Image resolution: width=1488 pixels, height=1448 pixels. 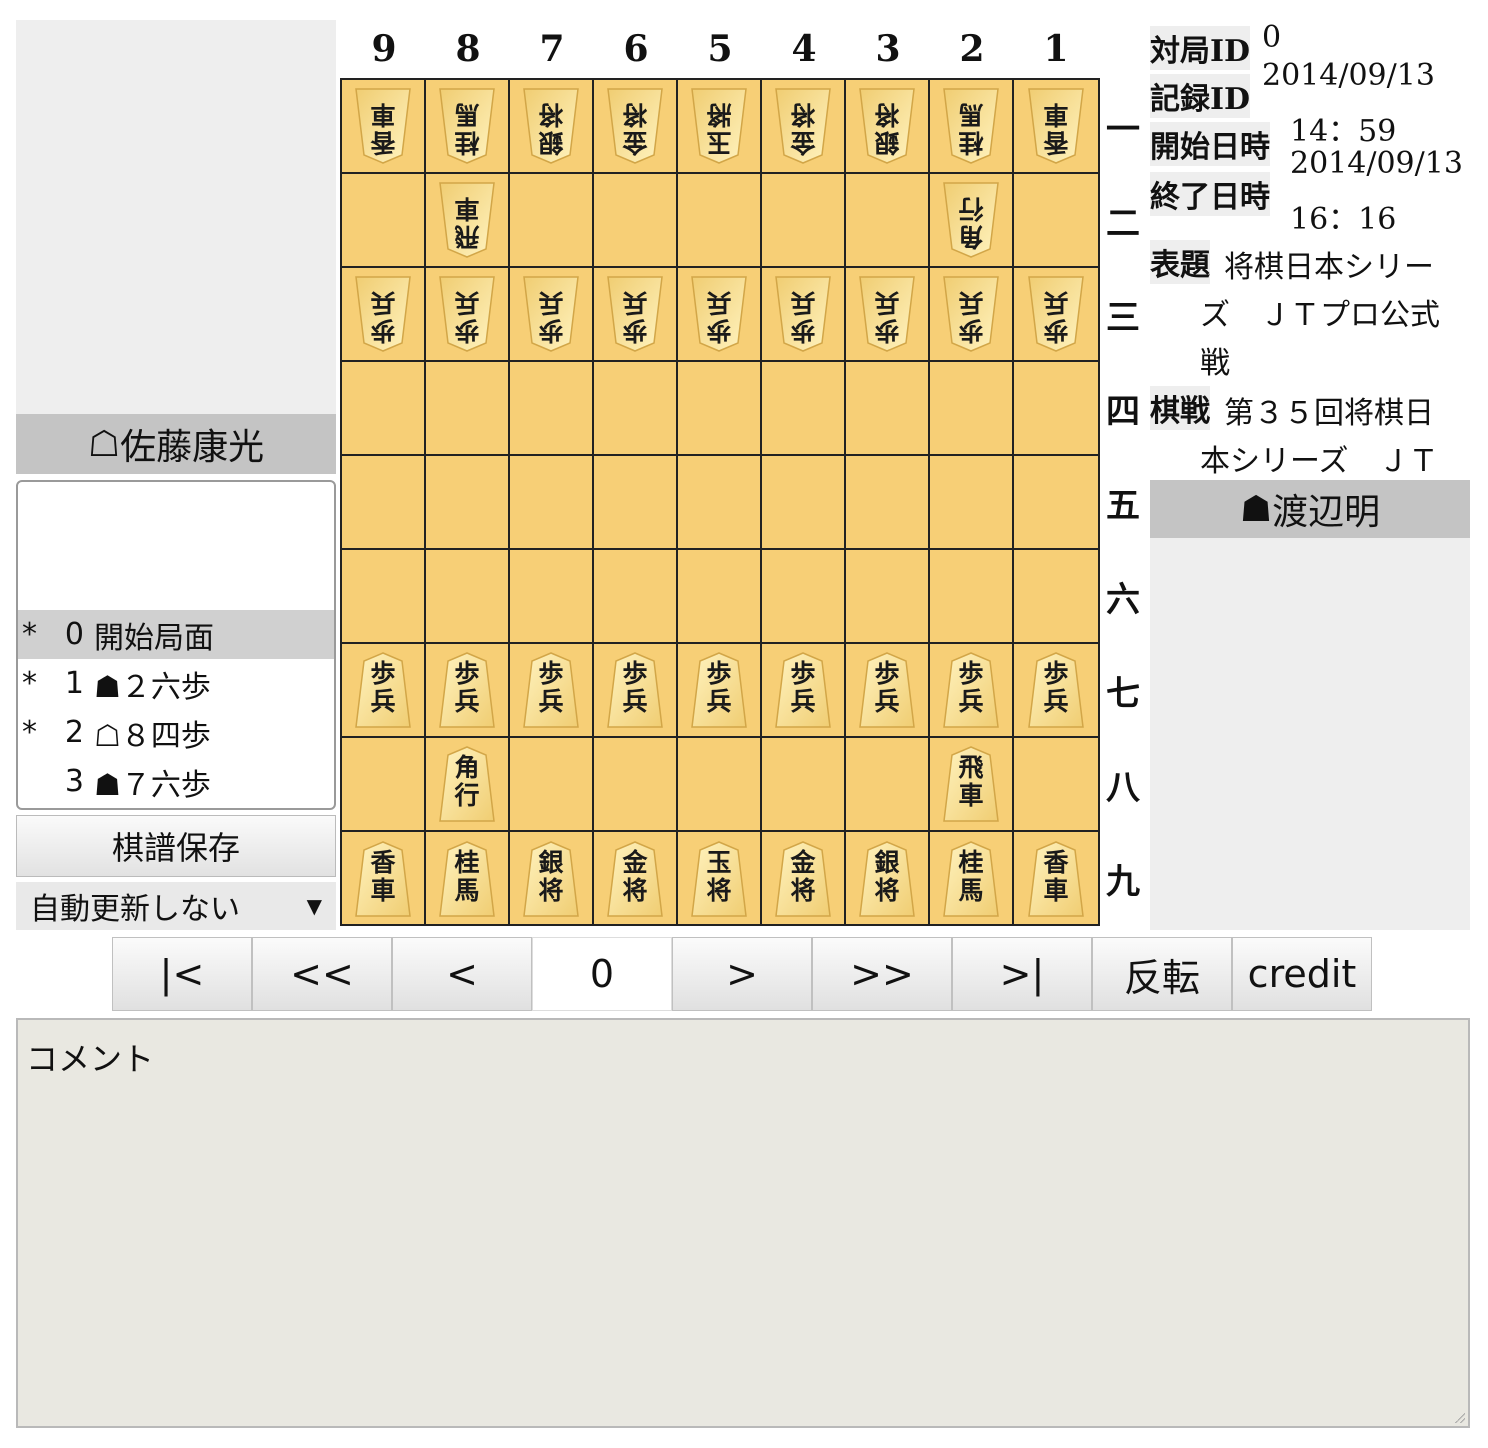 I want to click on back-10-button: <<, so click(x=322, y=974).